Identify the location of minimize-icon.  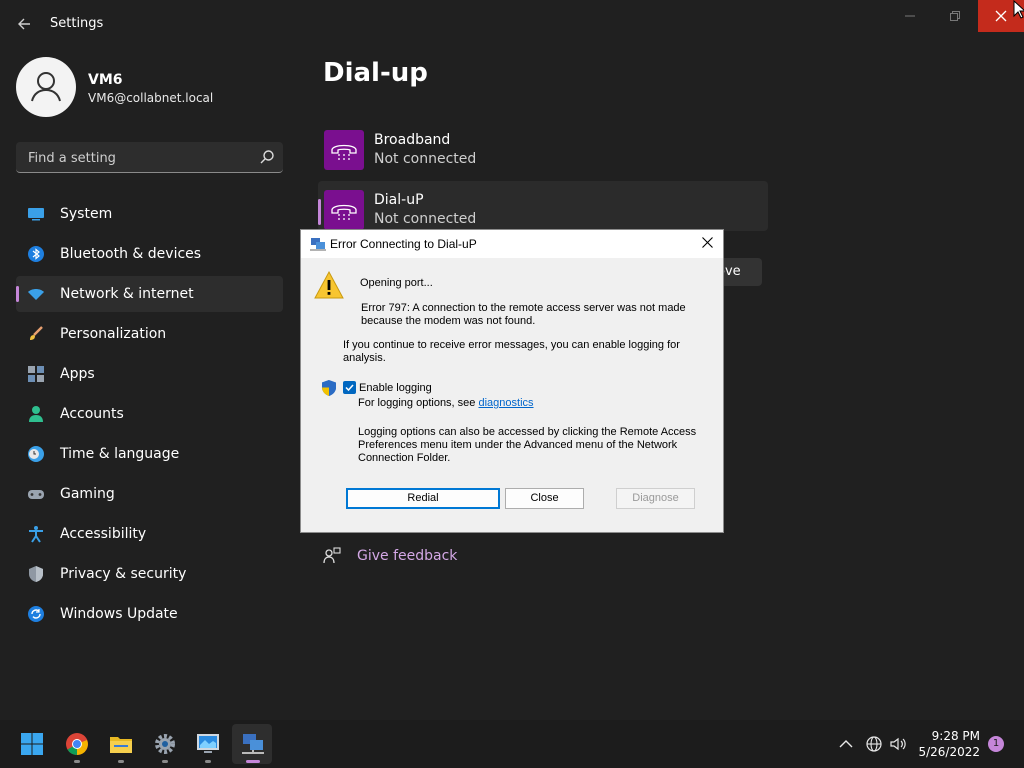
(910, 16).